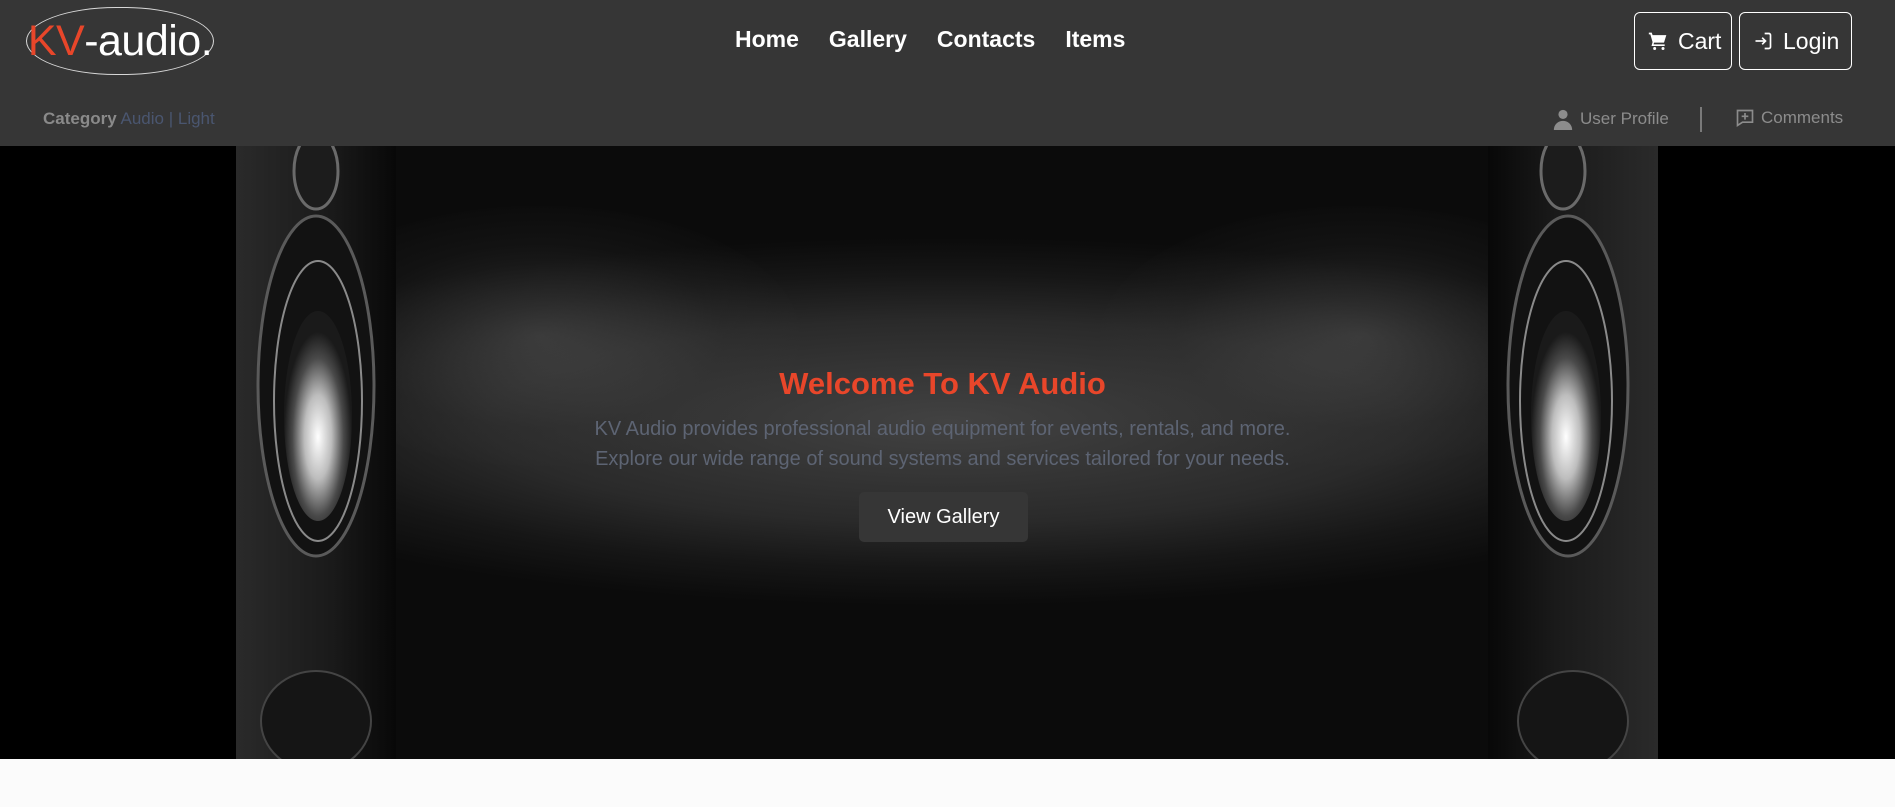 The image size is (1895, 807). What do you see at coordinates (1811, 40) in the screenshot?
I see `login-label: Login` at bounding box center [1811, 40].